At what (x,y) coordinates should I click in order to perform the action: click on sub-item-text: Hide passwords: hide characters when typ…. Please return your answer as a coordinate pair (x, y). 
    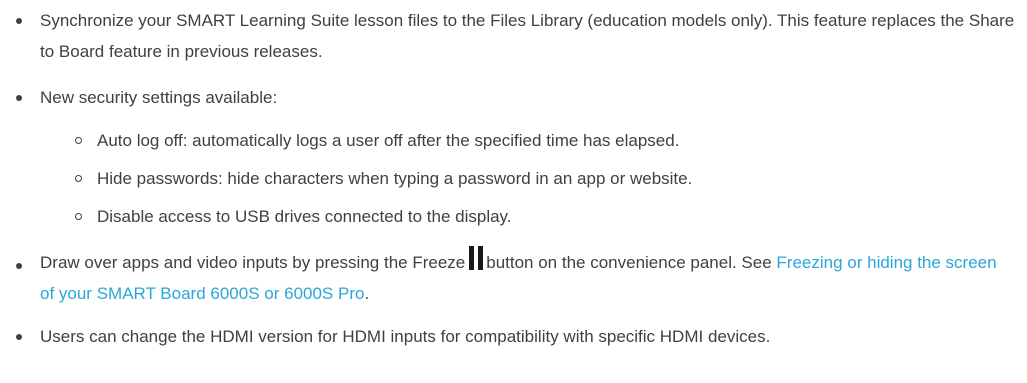
    Looking at the image, I should click on (395, 178).